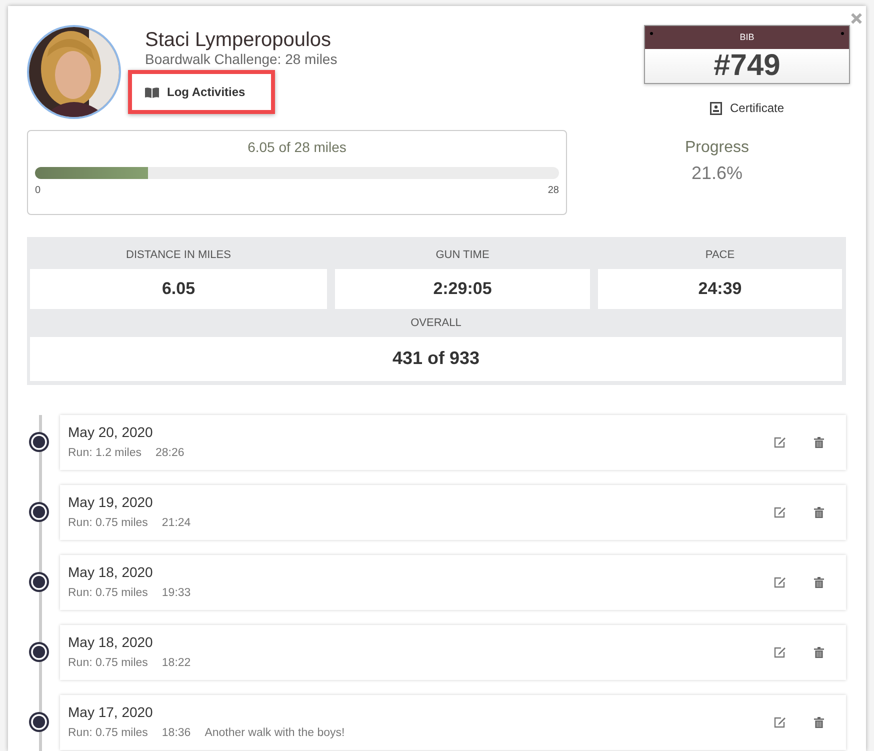 The image size is (874, 751). I want to click on stat-value: 24:39, so click(720, 288).